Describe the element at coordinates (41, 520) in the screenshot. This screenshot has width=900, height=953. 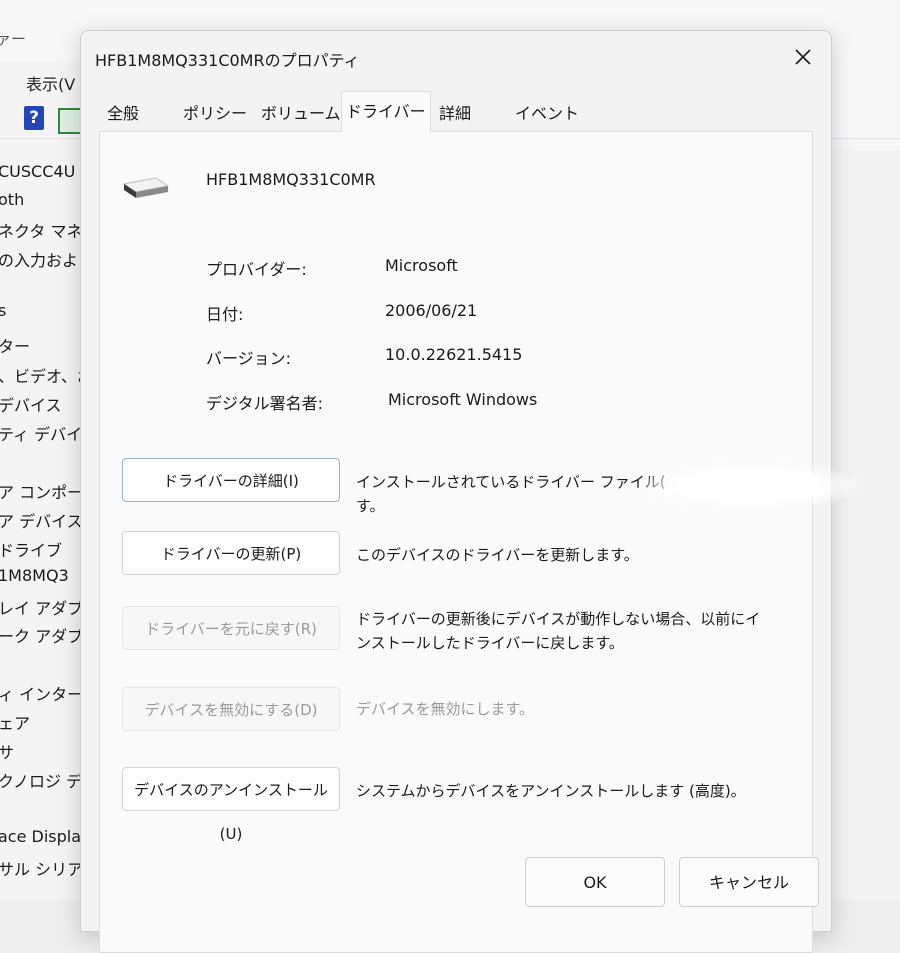
I see `tree-item: ア デバイス` at that location.